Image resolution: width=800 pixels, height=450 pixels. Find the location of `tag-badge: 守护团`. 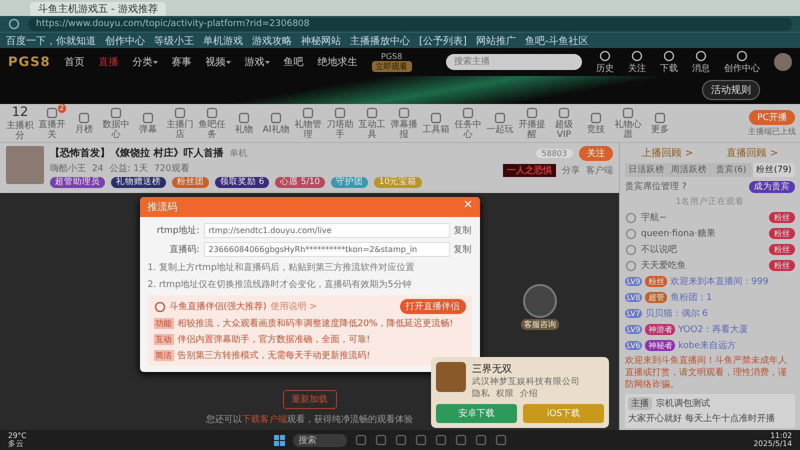

tag-badge: 守护团 is located at coordinates (349, 182).